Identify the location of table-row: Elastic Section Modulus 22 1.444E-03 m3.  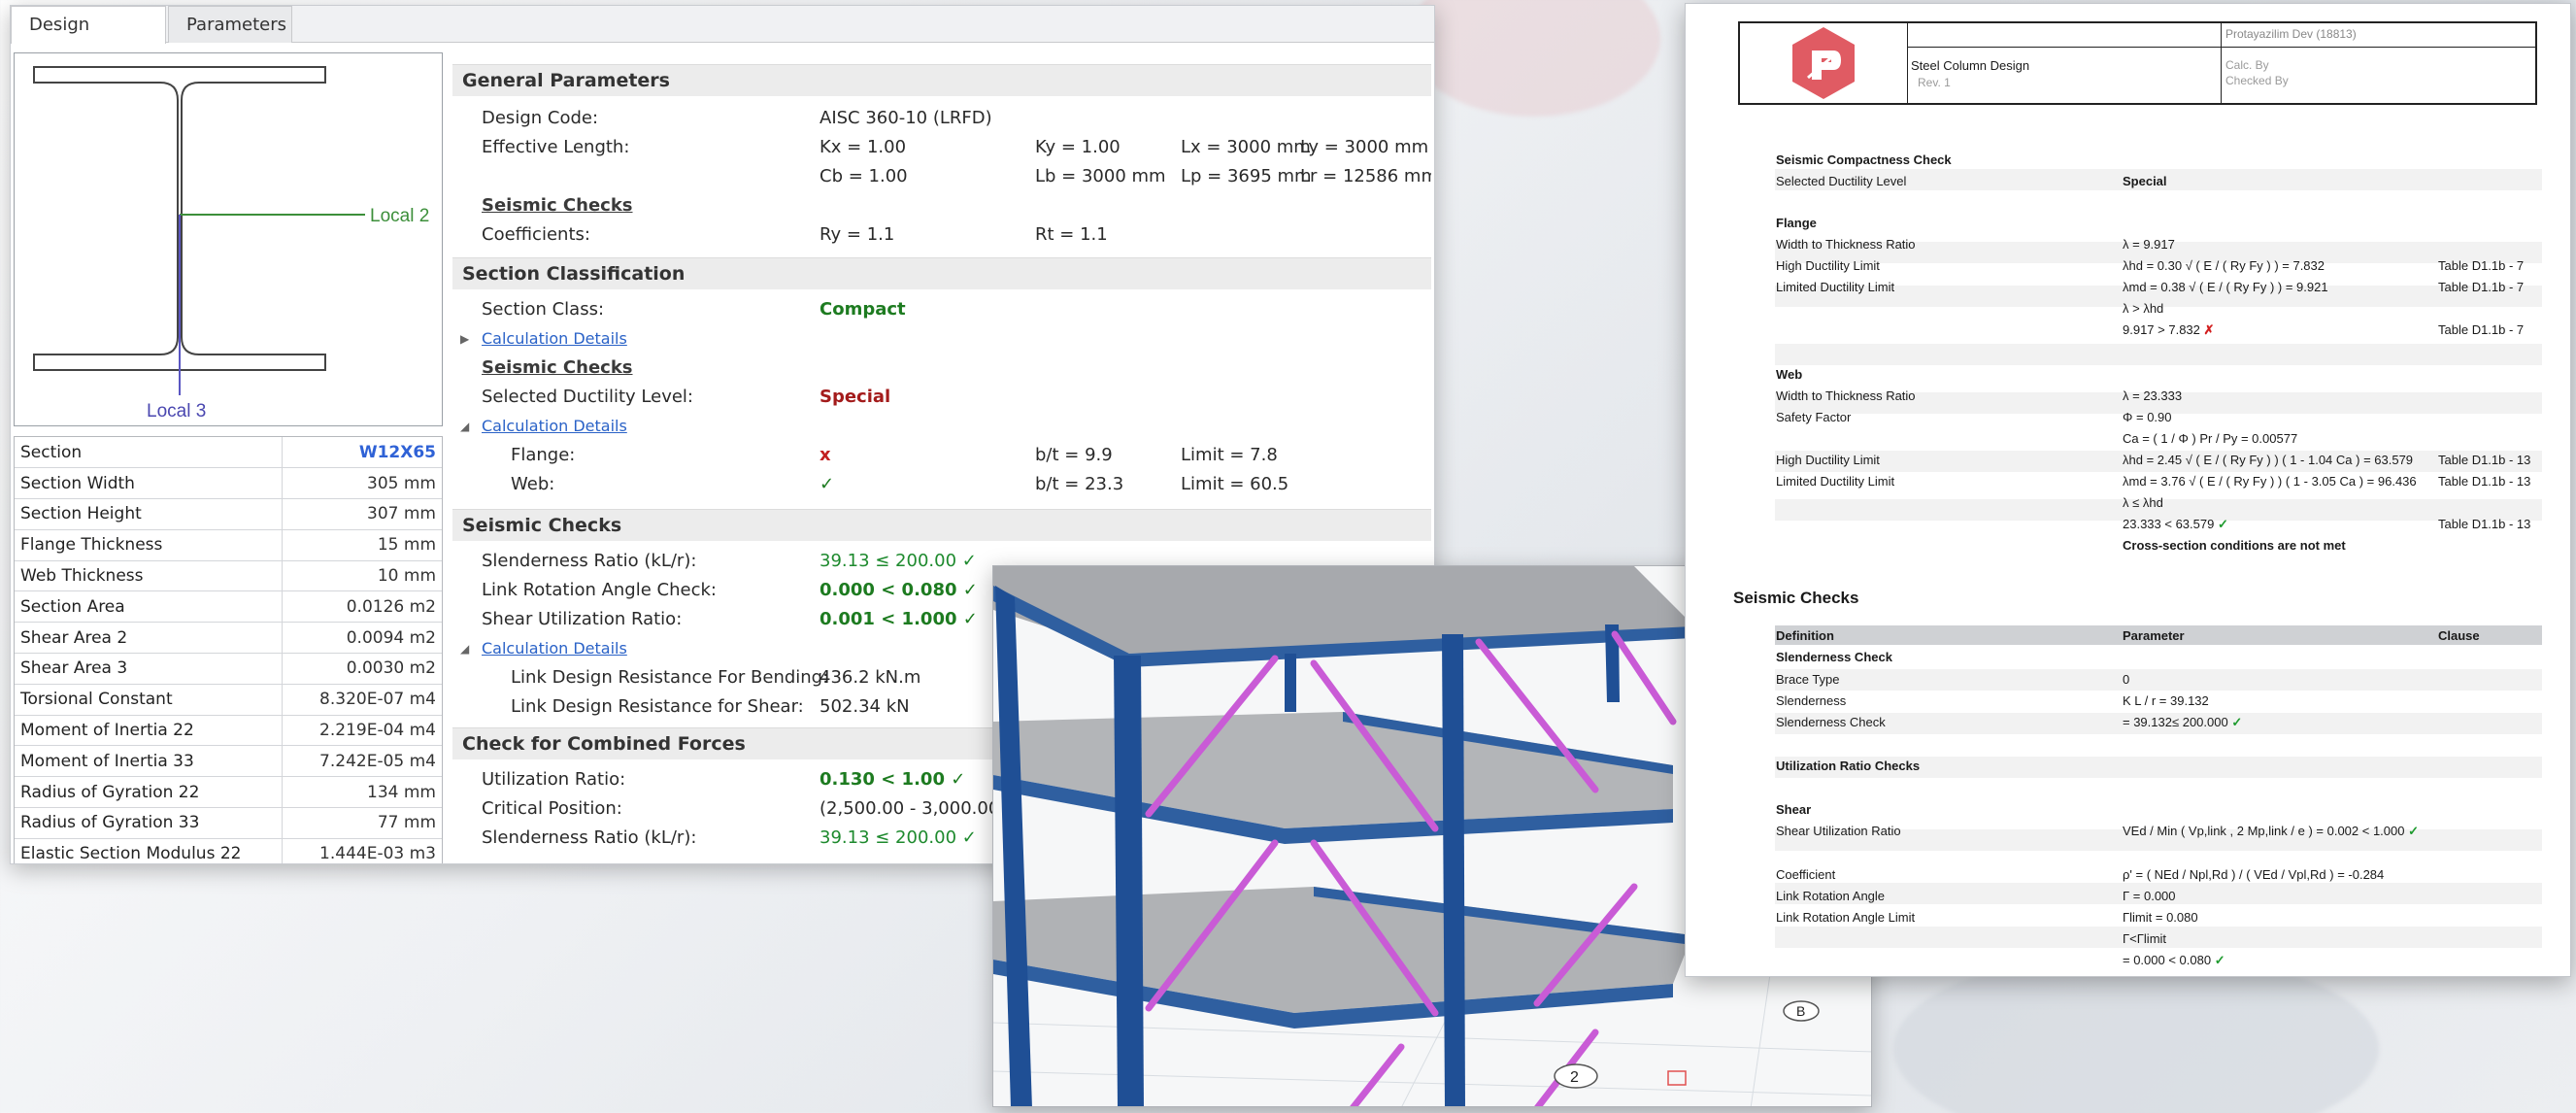
(229, 851).